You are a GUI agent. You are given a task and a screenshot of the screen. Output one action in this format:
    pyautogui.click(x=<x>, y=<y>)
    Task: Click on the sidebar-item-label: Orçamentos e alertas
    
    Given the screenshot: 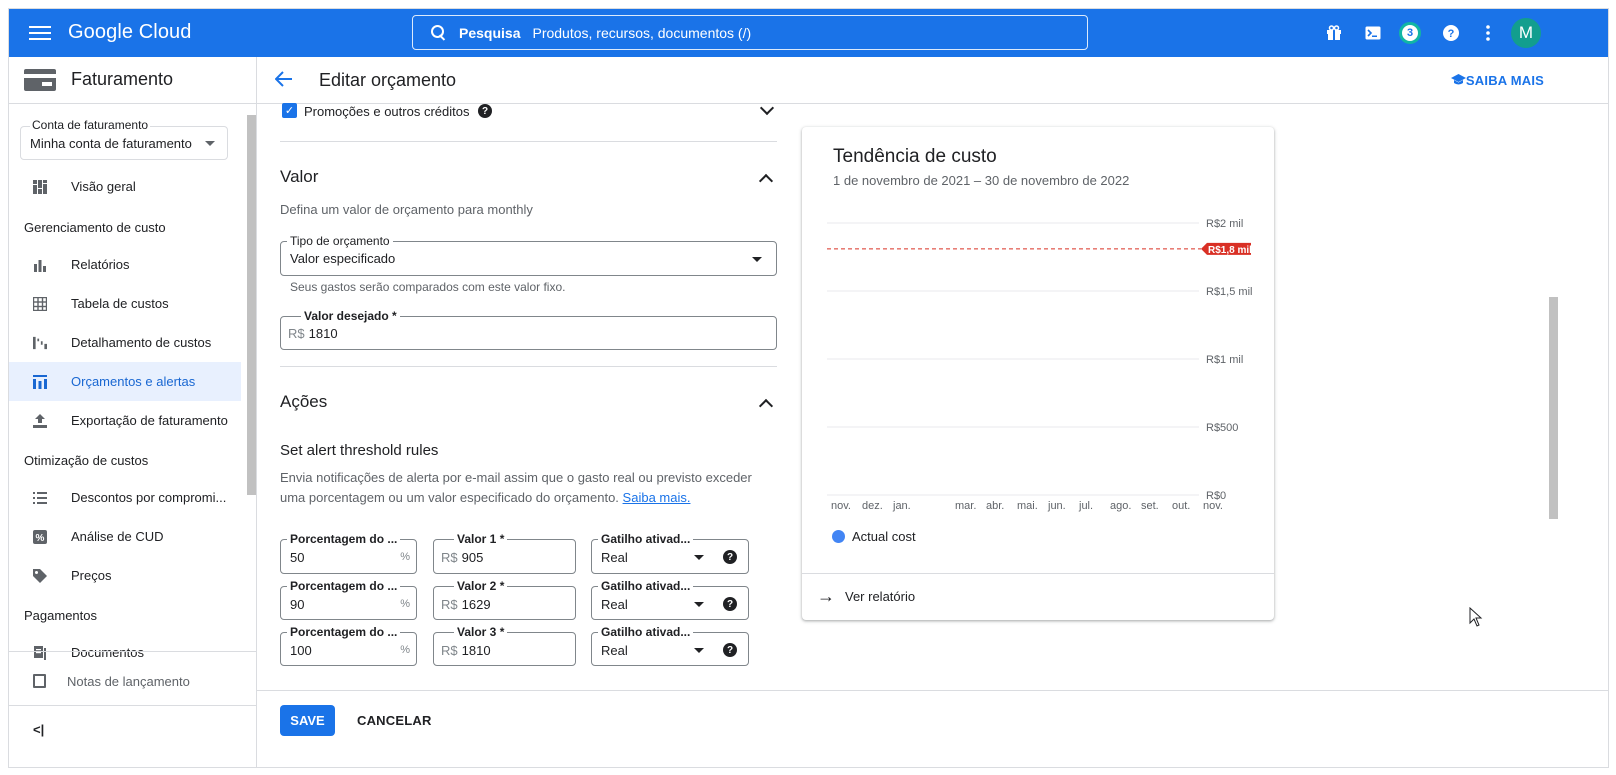 What is the action you would take?
    pyautogui.click(x=133, y=381)
    